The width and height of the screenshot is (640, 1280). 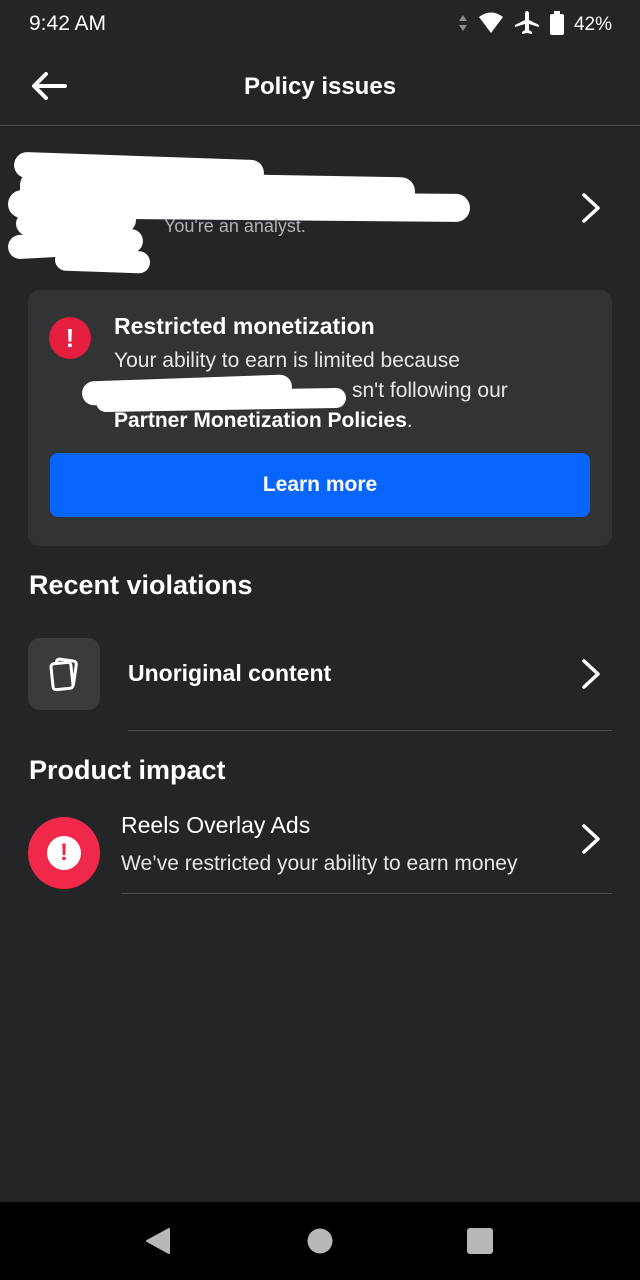 I want to click on violation-row-unoriginal-content: Unoriginal content, so click(x=320, y=680).